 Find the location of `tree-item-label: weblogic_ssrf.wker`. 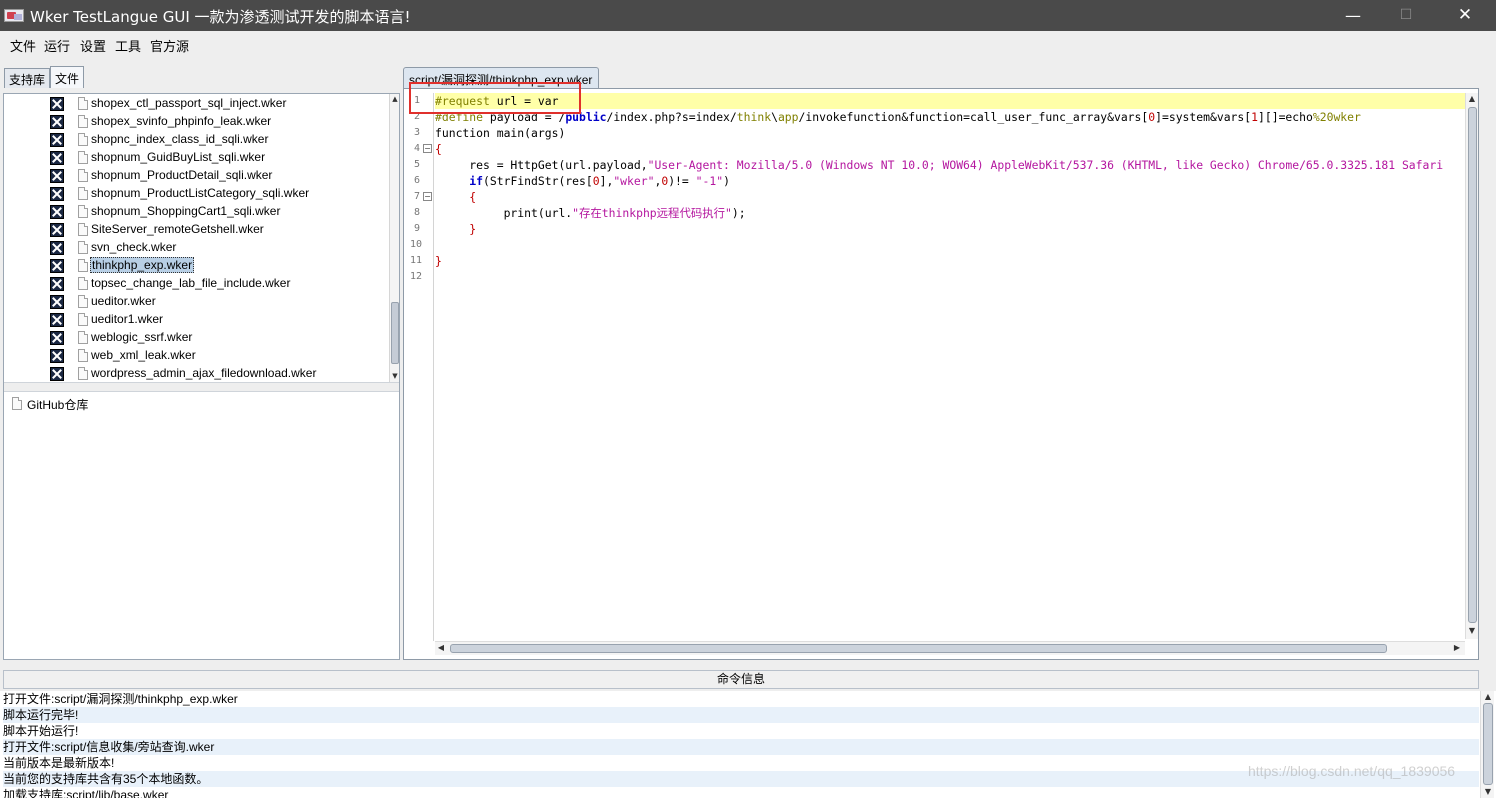

tree-item-label: weblogic_ssrf.wker is located at coordinates (141, 337).